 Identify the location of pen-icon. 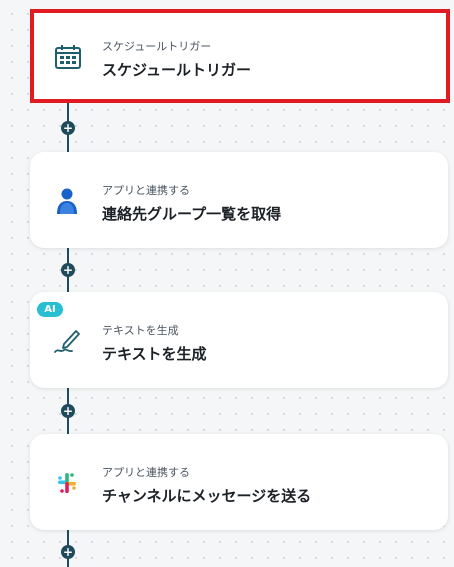
(67, 341).